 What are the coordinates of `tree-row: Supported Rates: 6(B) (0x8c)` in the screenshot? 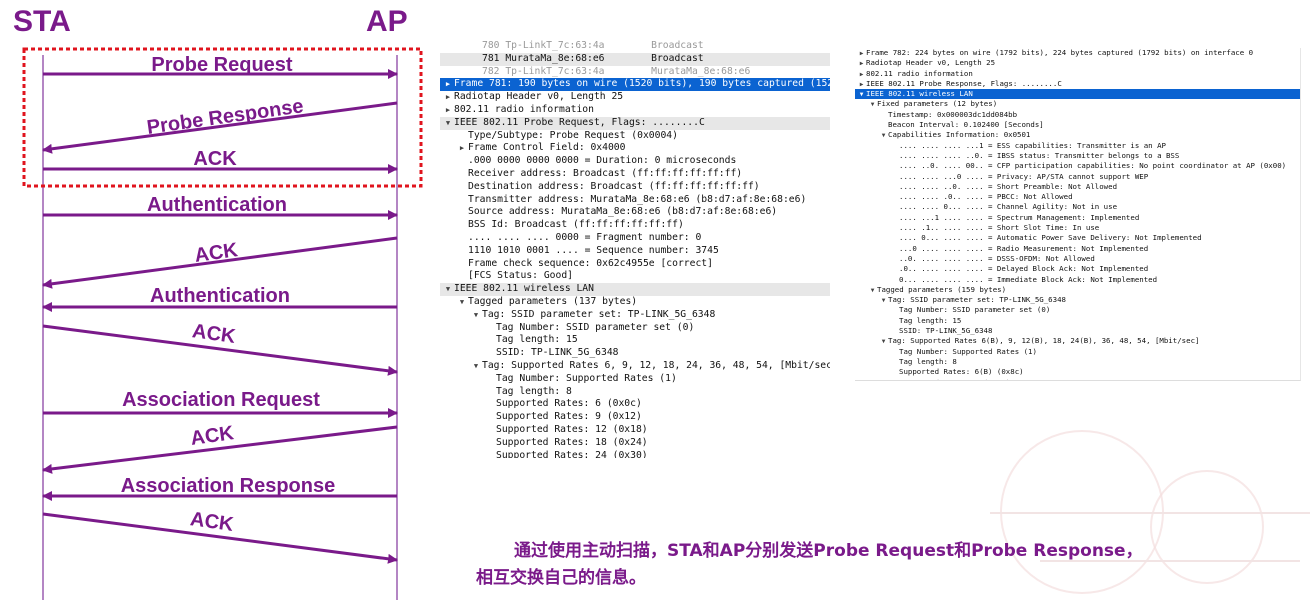 It's located at (1077, 372).